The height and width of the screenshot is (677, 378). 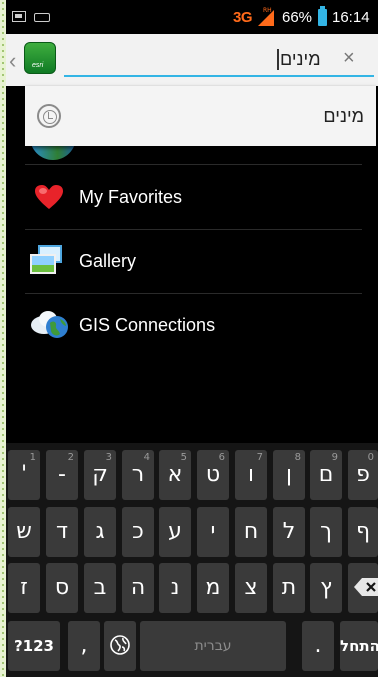 What do you see at coordinates (47, 261) in the screenshot?
I see `gallery-icon` at bounding box center [47, 261].